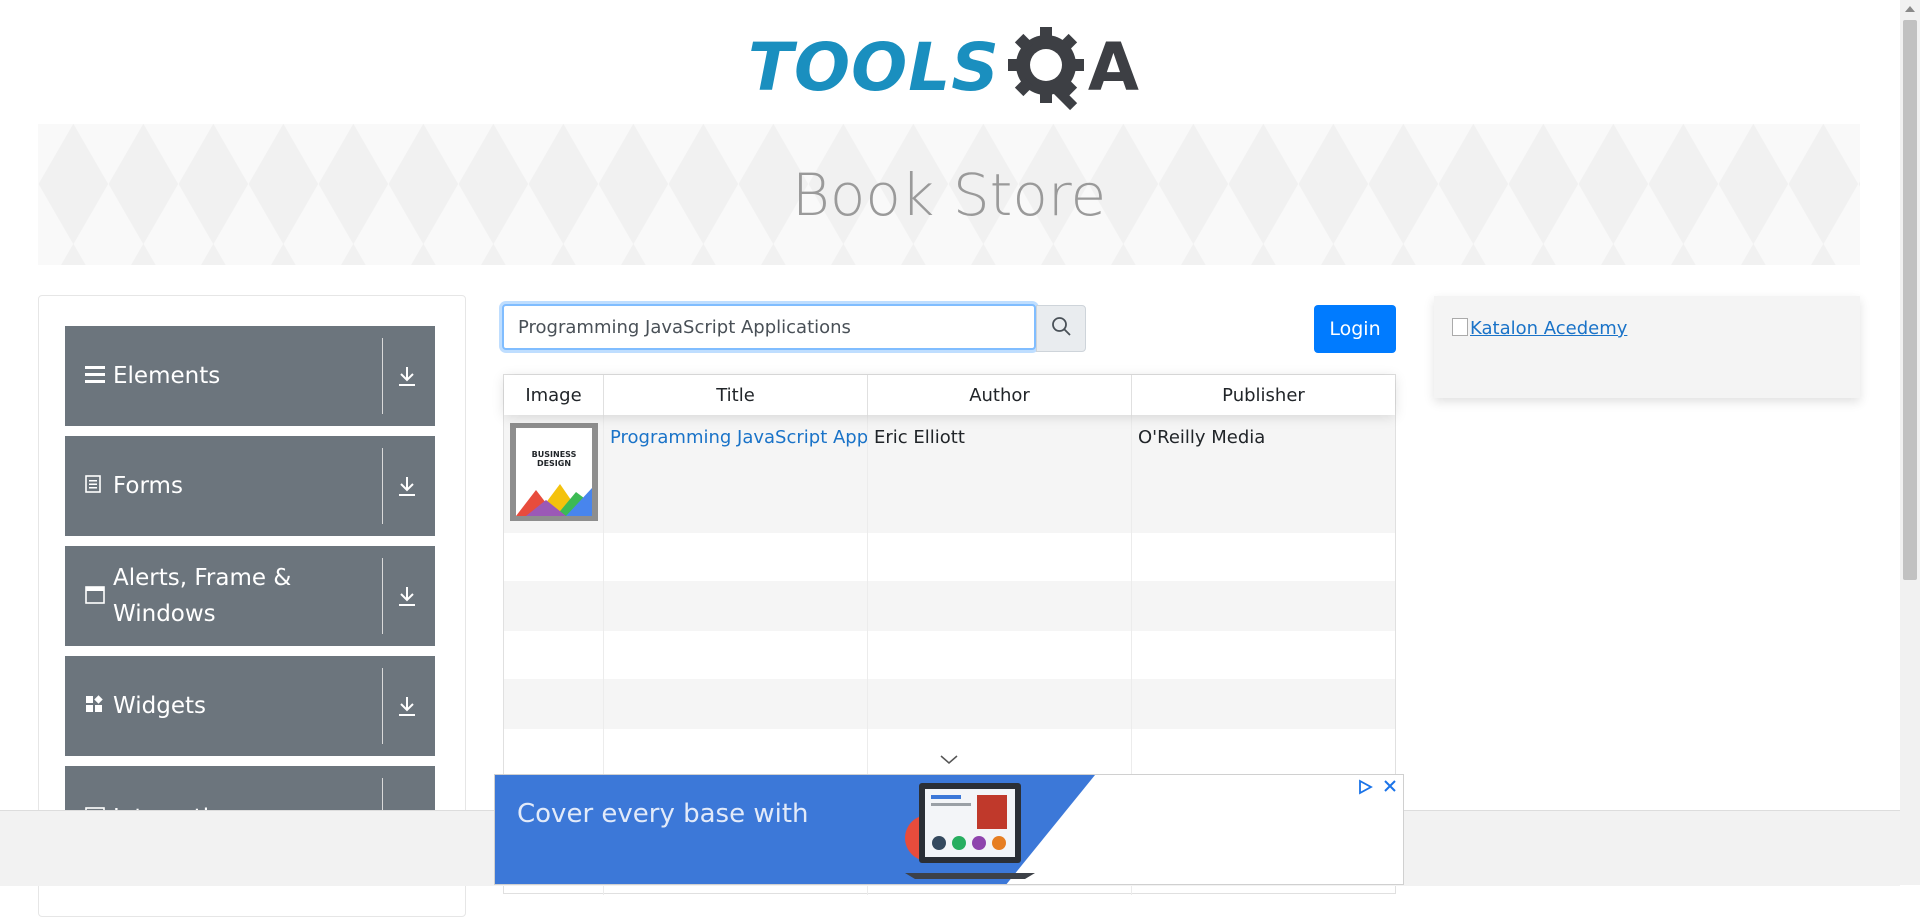  I want to click on window-icon, so click(96, 597).